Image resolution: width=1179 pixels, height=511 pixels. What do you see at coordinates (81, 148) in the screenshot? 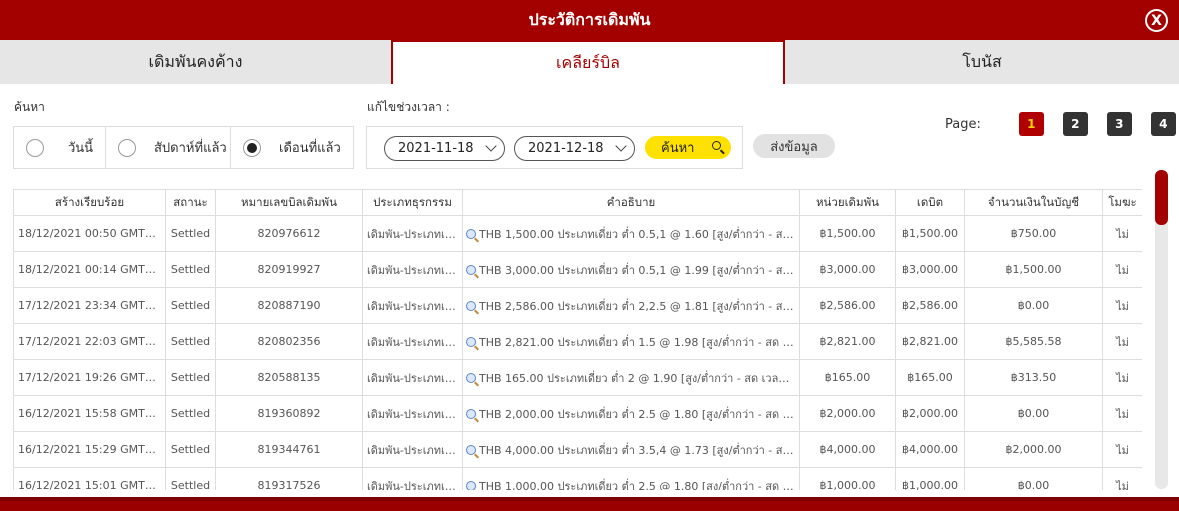
I see `radio-label: วันนี้` at bounding box center [81, 148].